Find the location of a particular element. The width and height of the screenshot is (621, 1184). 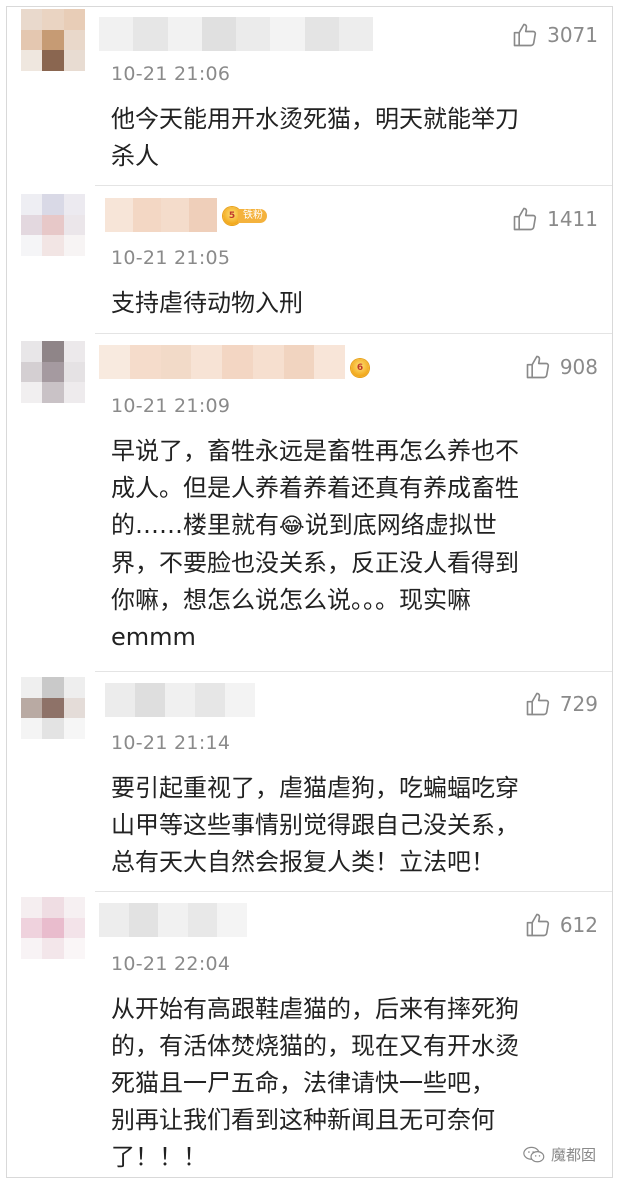

comment-text: 他今天能用开水烫死猫，明天就能举刀 杀人 is located at coordinates (315, 137).